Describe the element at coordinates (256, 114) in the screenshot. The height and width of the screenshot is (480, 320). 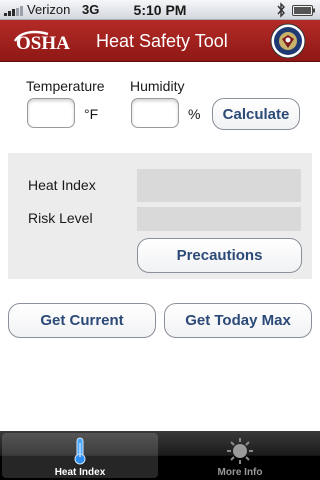
I see `calculate-button: Calculate` at that location.